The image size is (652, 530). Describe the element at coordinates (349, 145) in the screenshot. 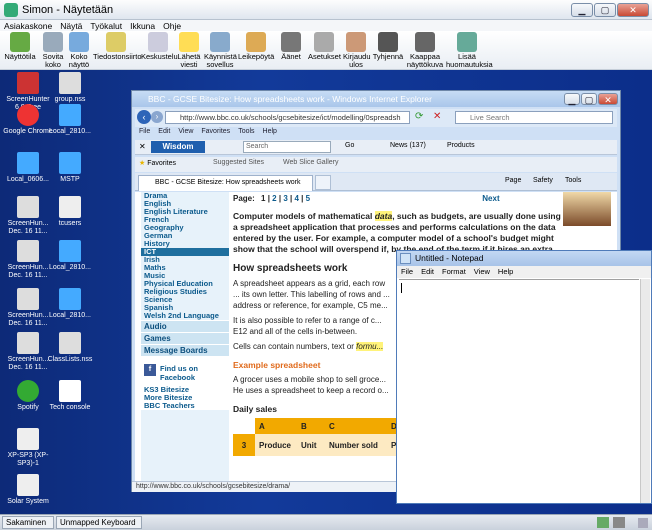

I see `wisdom-go-button: Go` at that location.